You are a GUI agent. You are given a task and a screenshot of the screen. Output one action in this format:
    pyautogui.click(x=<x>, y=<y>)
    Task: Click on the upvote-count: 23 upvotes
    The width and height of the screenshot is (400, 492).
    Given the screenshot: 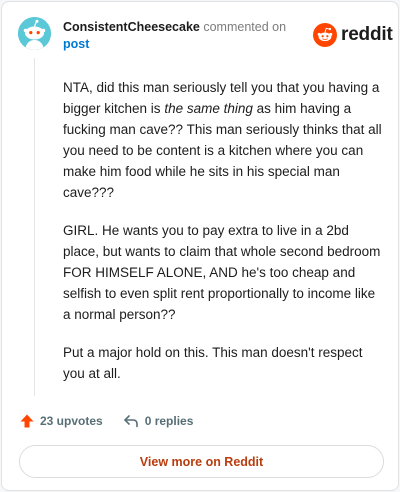 What is the action you would take?
    pyautogui.click(x=71, y=421)
    